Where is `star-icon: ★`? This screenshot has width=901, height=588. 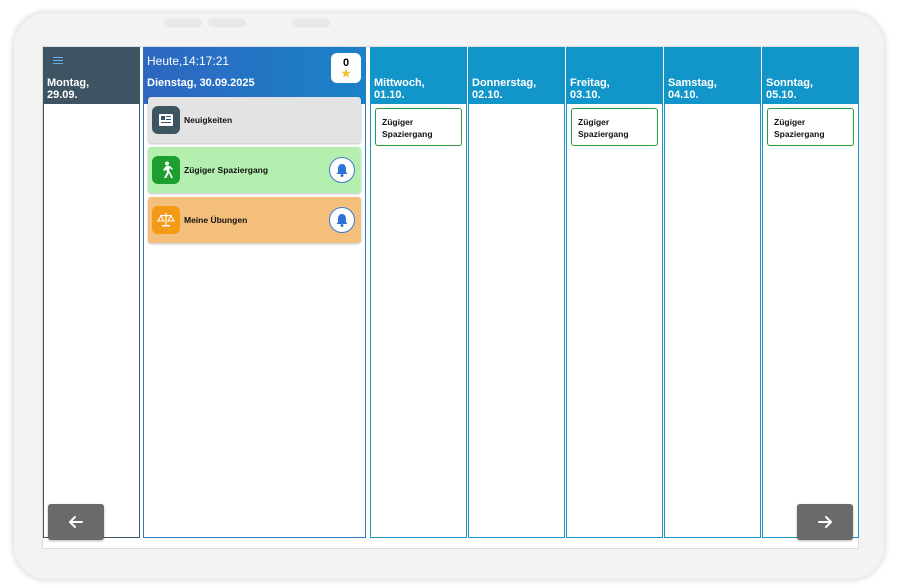 star-icon: ★ is located at coordinates (346, 74).